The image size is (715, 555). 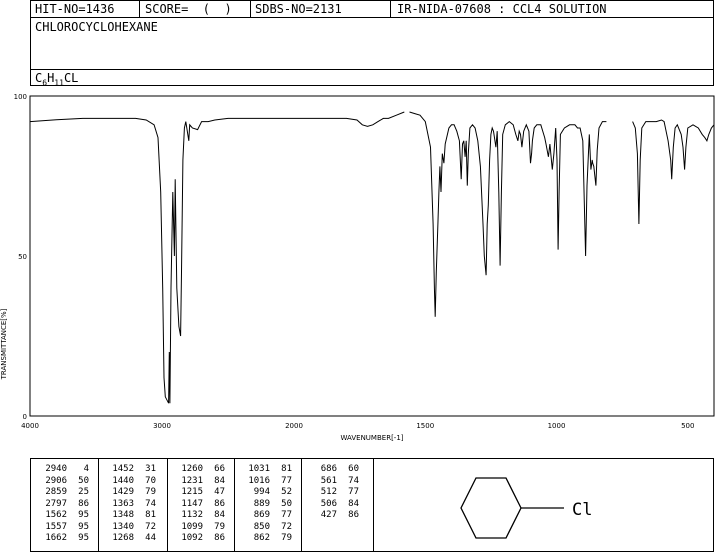 What do you see at coordinates (526, 508) in the screenshot?
I see `chlorocyclohexane-structure: Cl` at bounding box center [526, 508].